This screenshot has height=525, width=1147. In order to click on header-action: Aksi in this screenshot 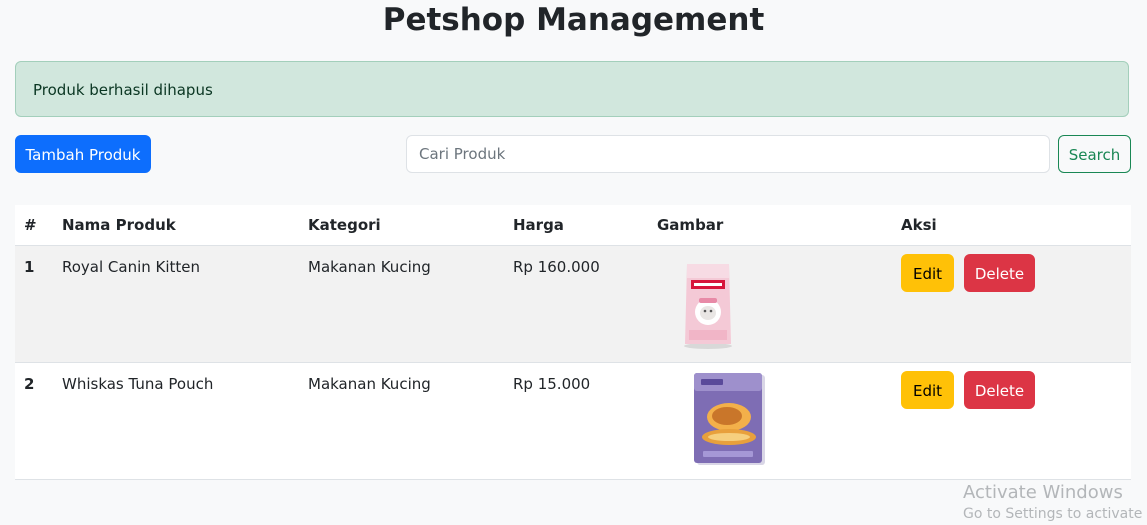, I will do `click(919, 225)`.